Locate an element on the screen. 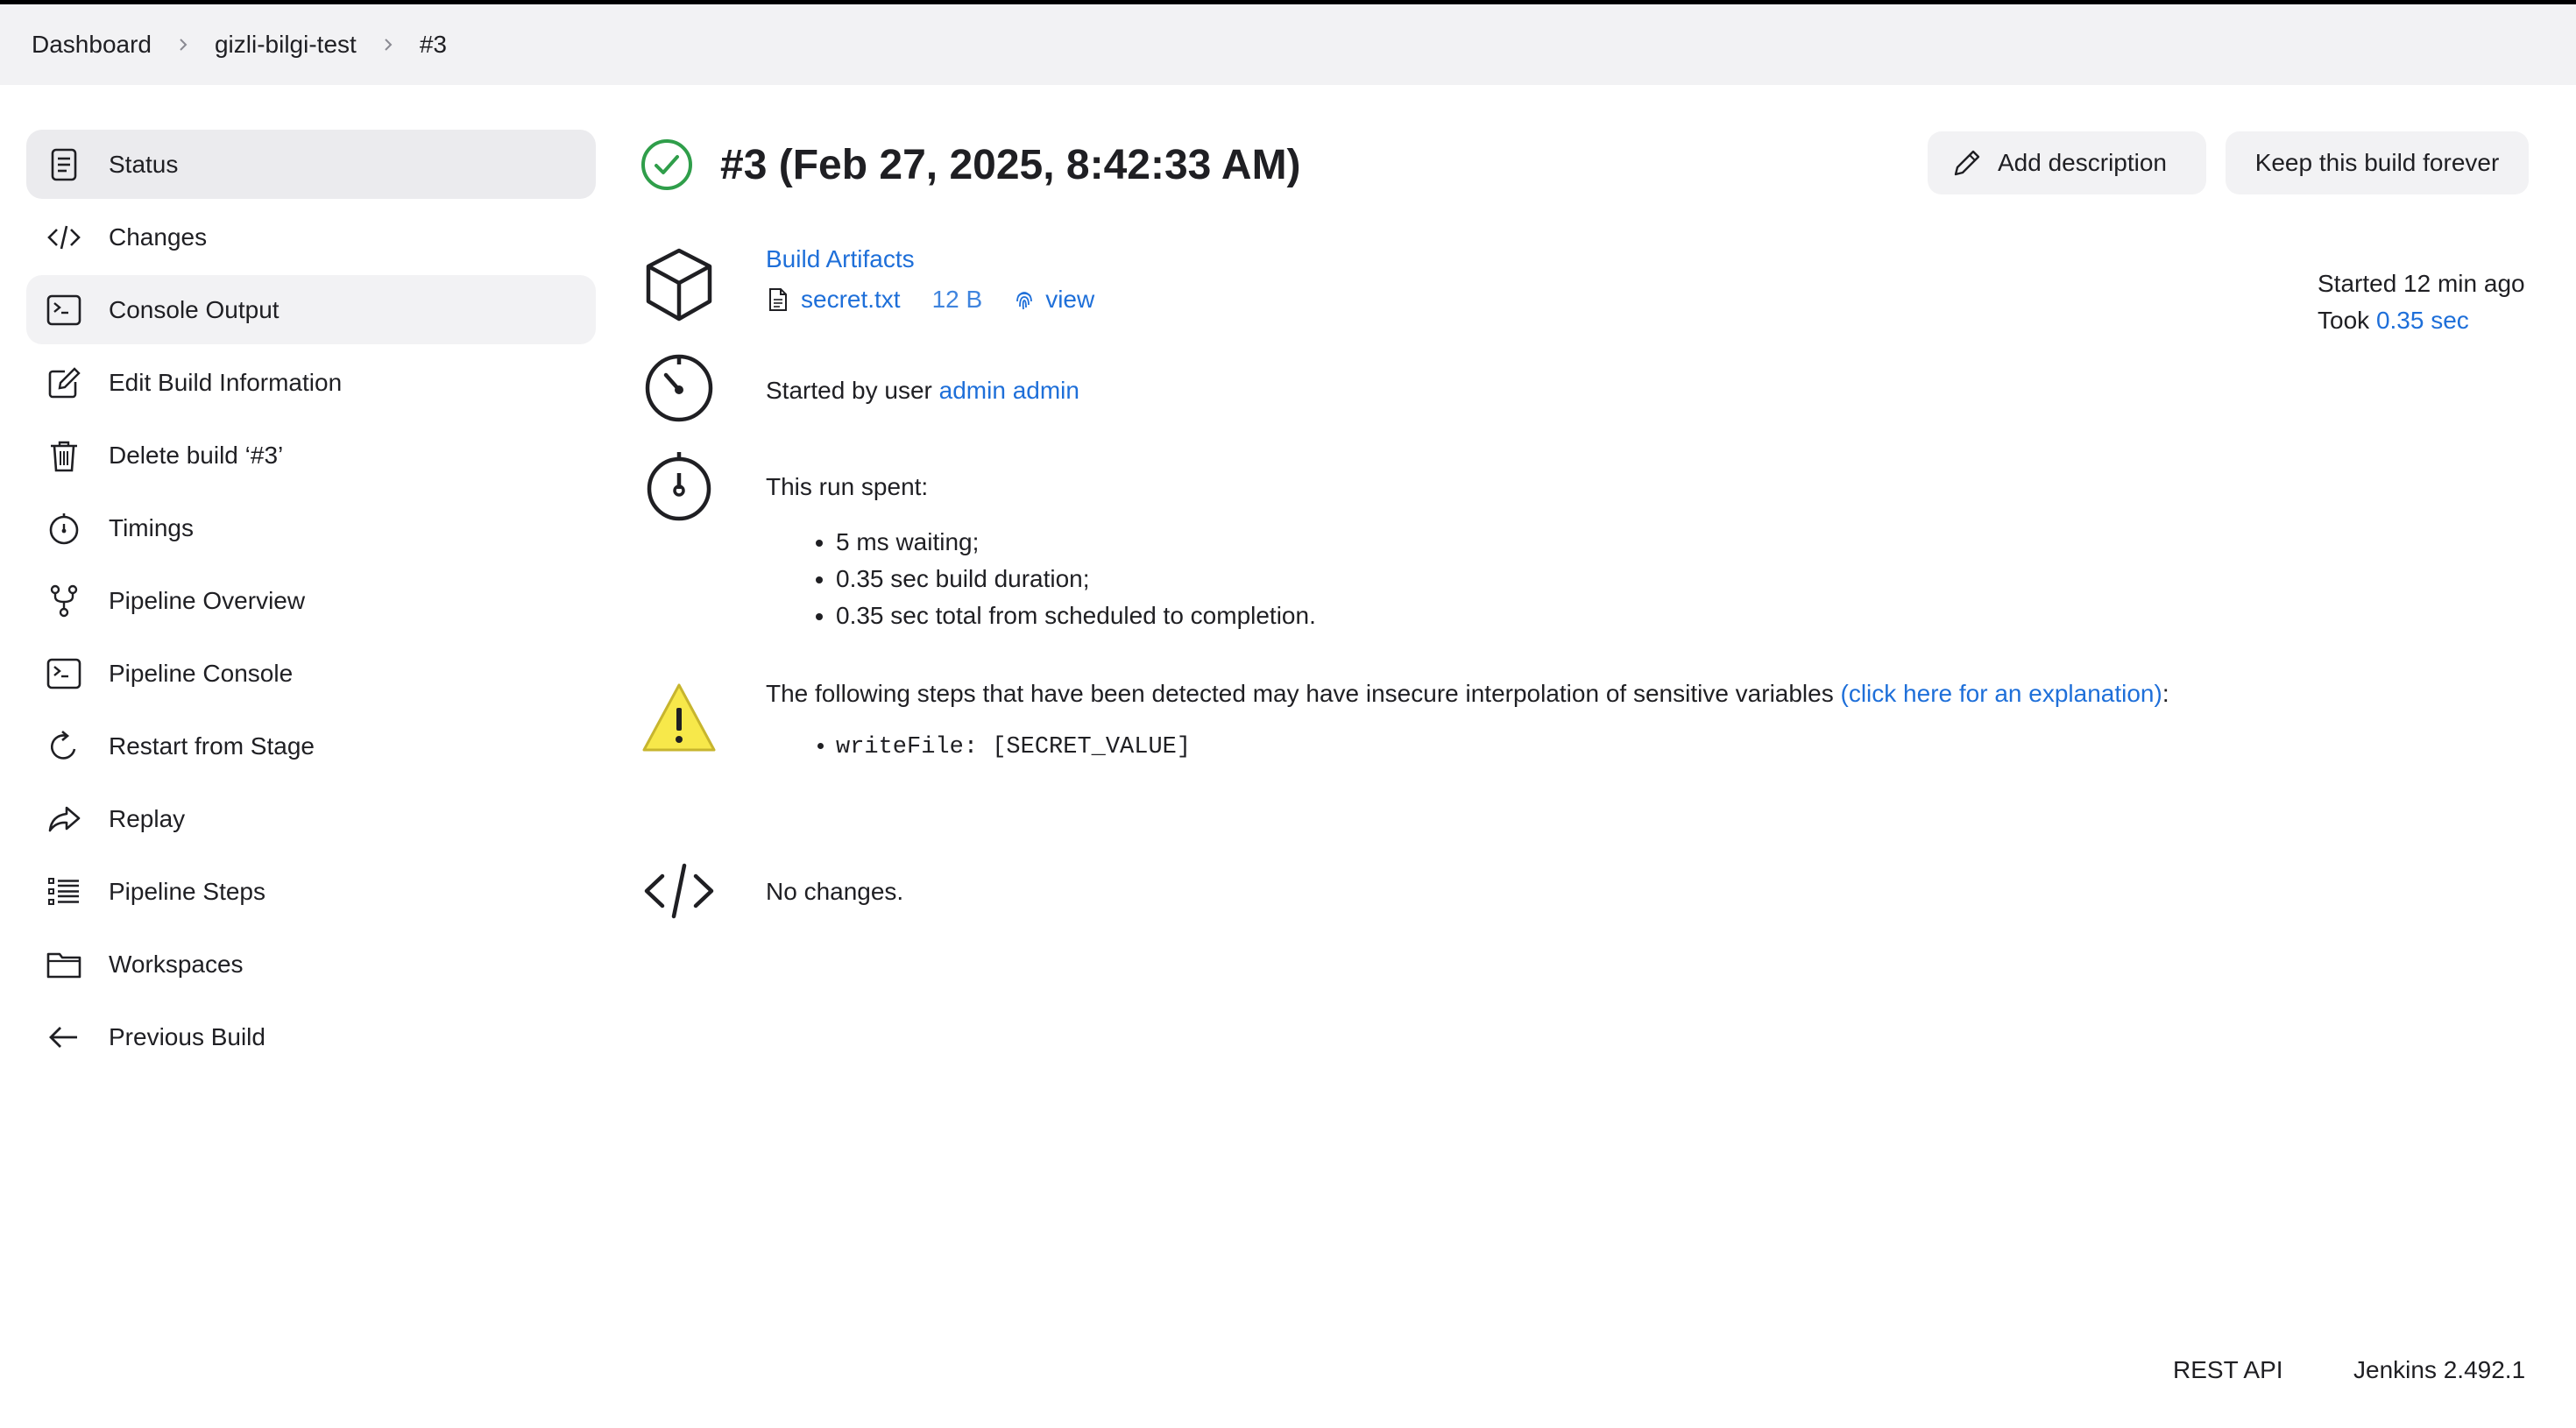 The image size is (2576, 1428). sidebar-item-pipeline-console: Pipeline Console is located at coordinates (311, 673).